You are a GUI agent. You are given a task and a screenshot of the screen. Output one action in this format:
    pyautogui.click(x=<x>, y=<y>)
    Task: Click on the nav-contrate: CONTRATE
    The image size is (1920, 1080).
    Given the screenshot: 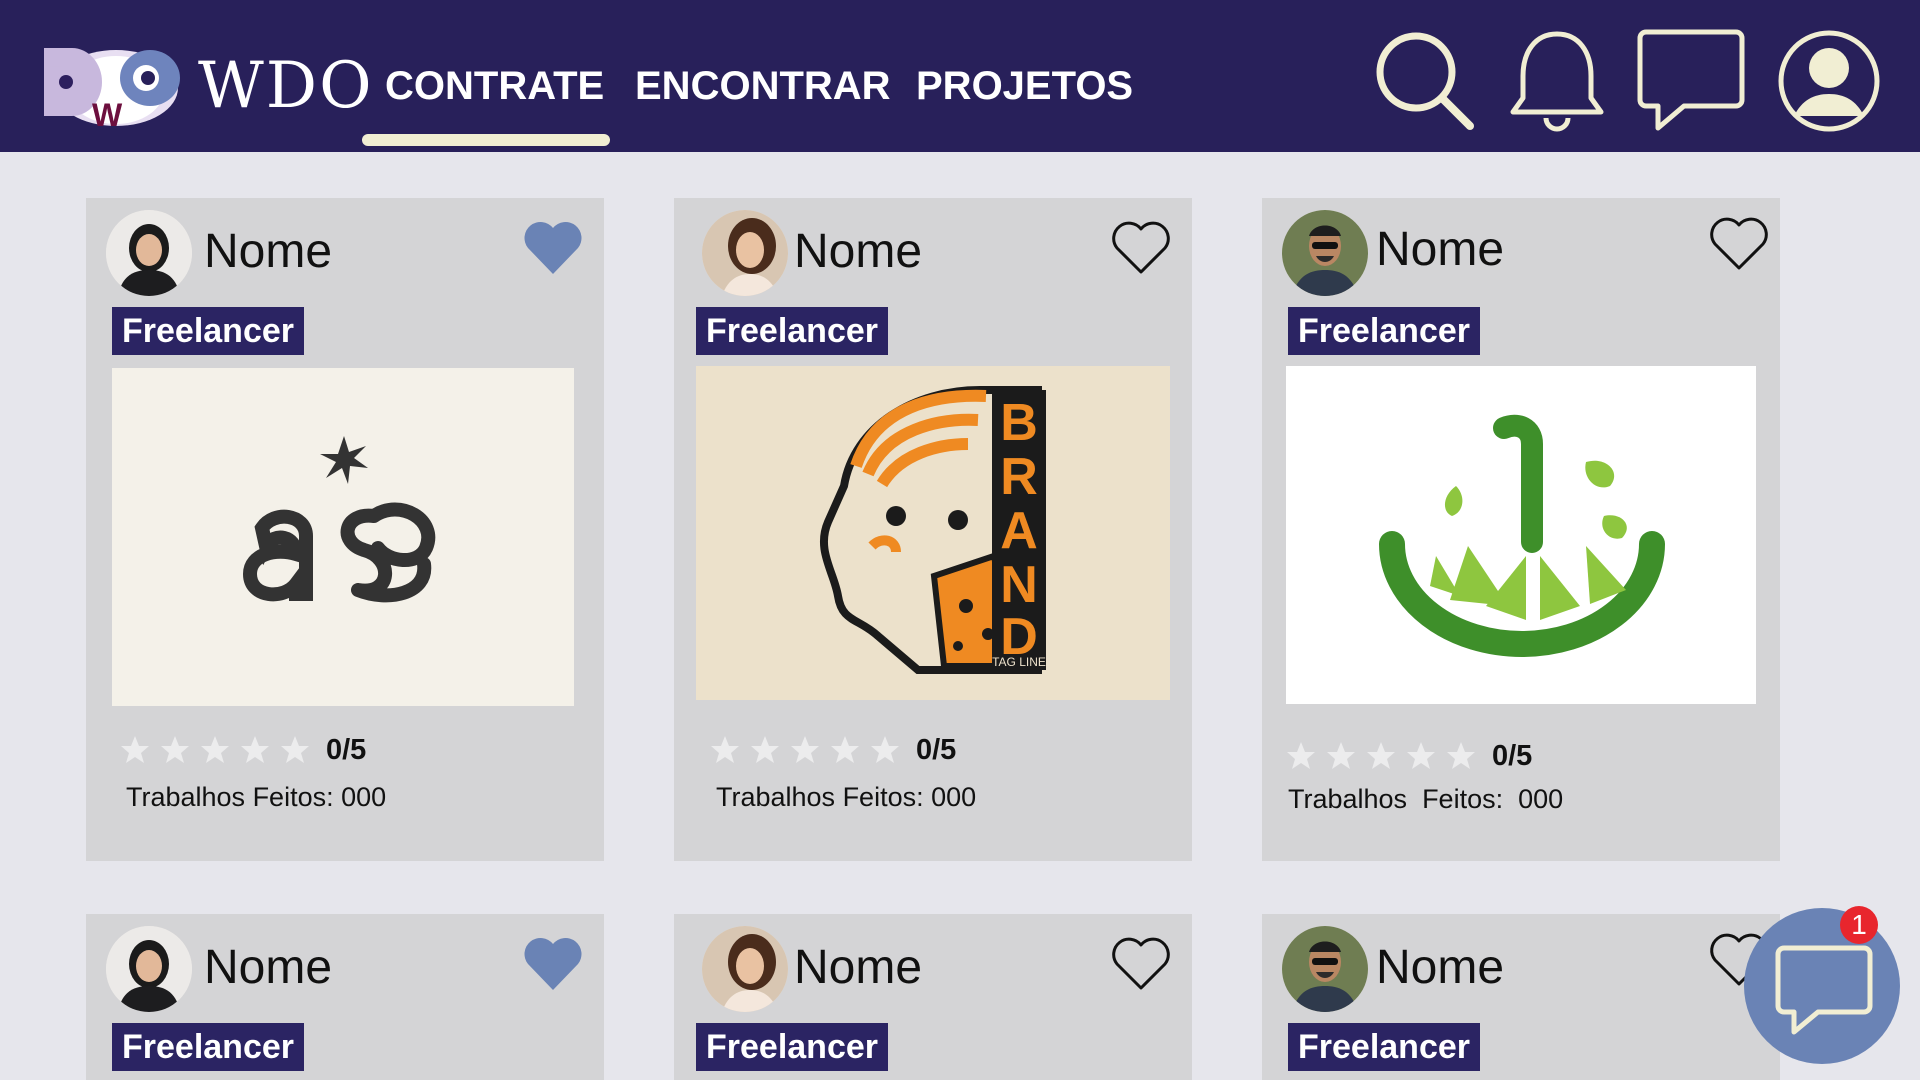 What is the action you would take?
    pyautogui.click(x=494, y=86)
    